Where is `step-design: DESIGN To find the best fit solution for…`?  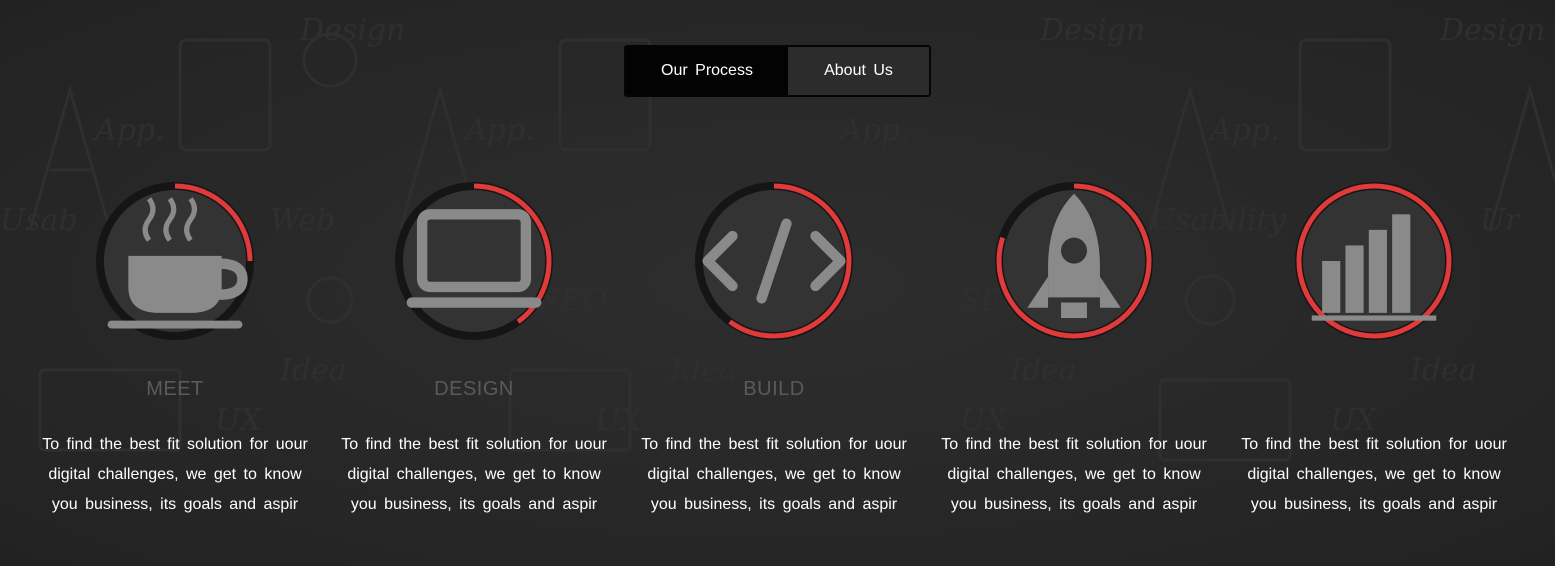 step-design: DESIGN To find the best fit solution for… is located at coordinates (474, 368).